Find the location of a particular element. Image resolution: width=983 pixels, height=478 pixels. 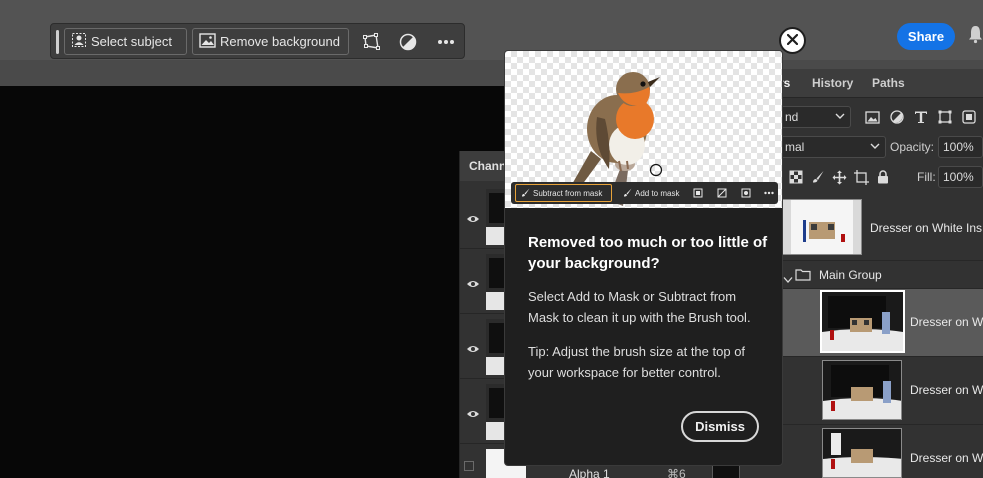

layer-row: Dresser on White Ins is located at coordinates (871, 227).